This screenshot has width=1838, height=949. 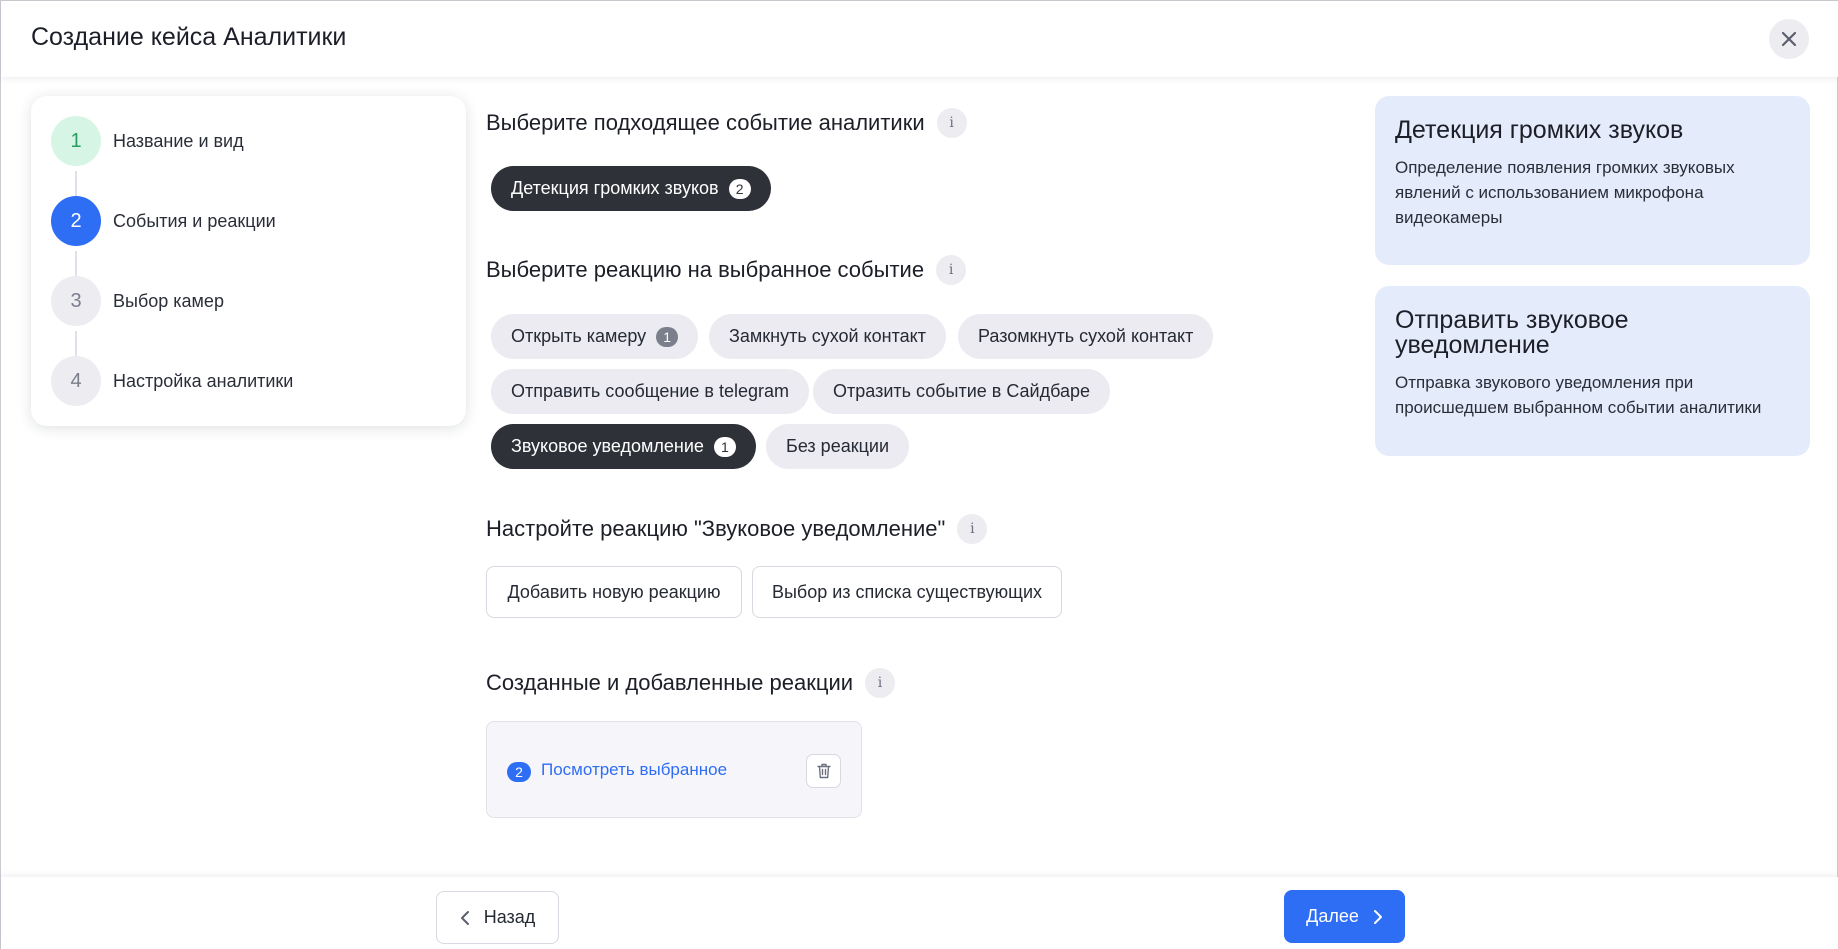 I want to click on step-number: 3, so click(x=76, y=301).